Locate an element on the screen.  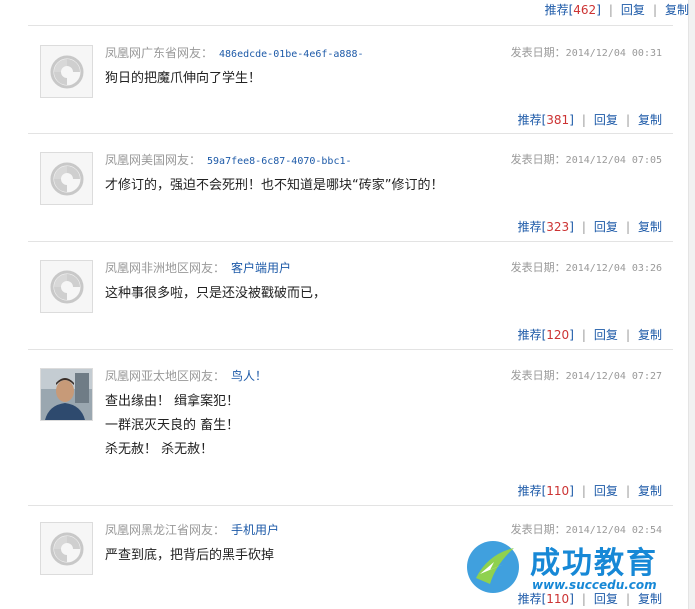
comment-date: 发表日期：2014/12/04 03:26 is located at coordinates (586, 267).